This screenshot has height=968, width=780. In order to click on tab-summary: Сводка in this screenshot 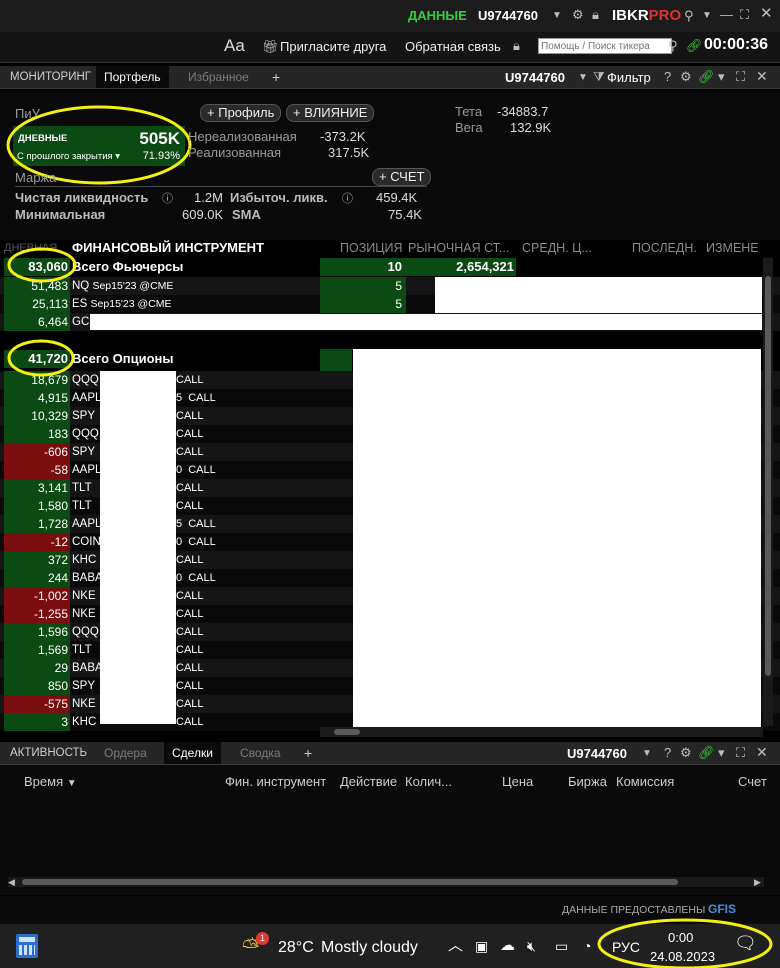, I will do `click(260, 753)`.